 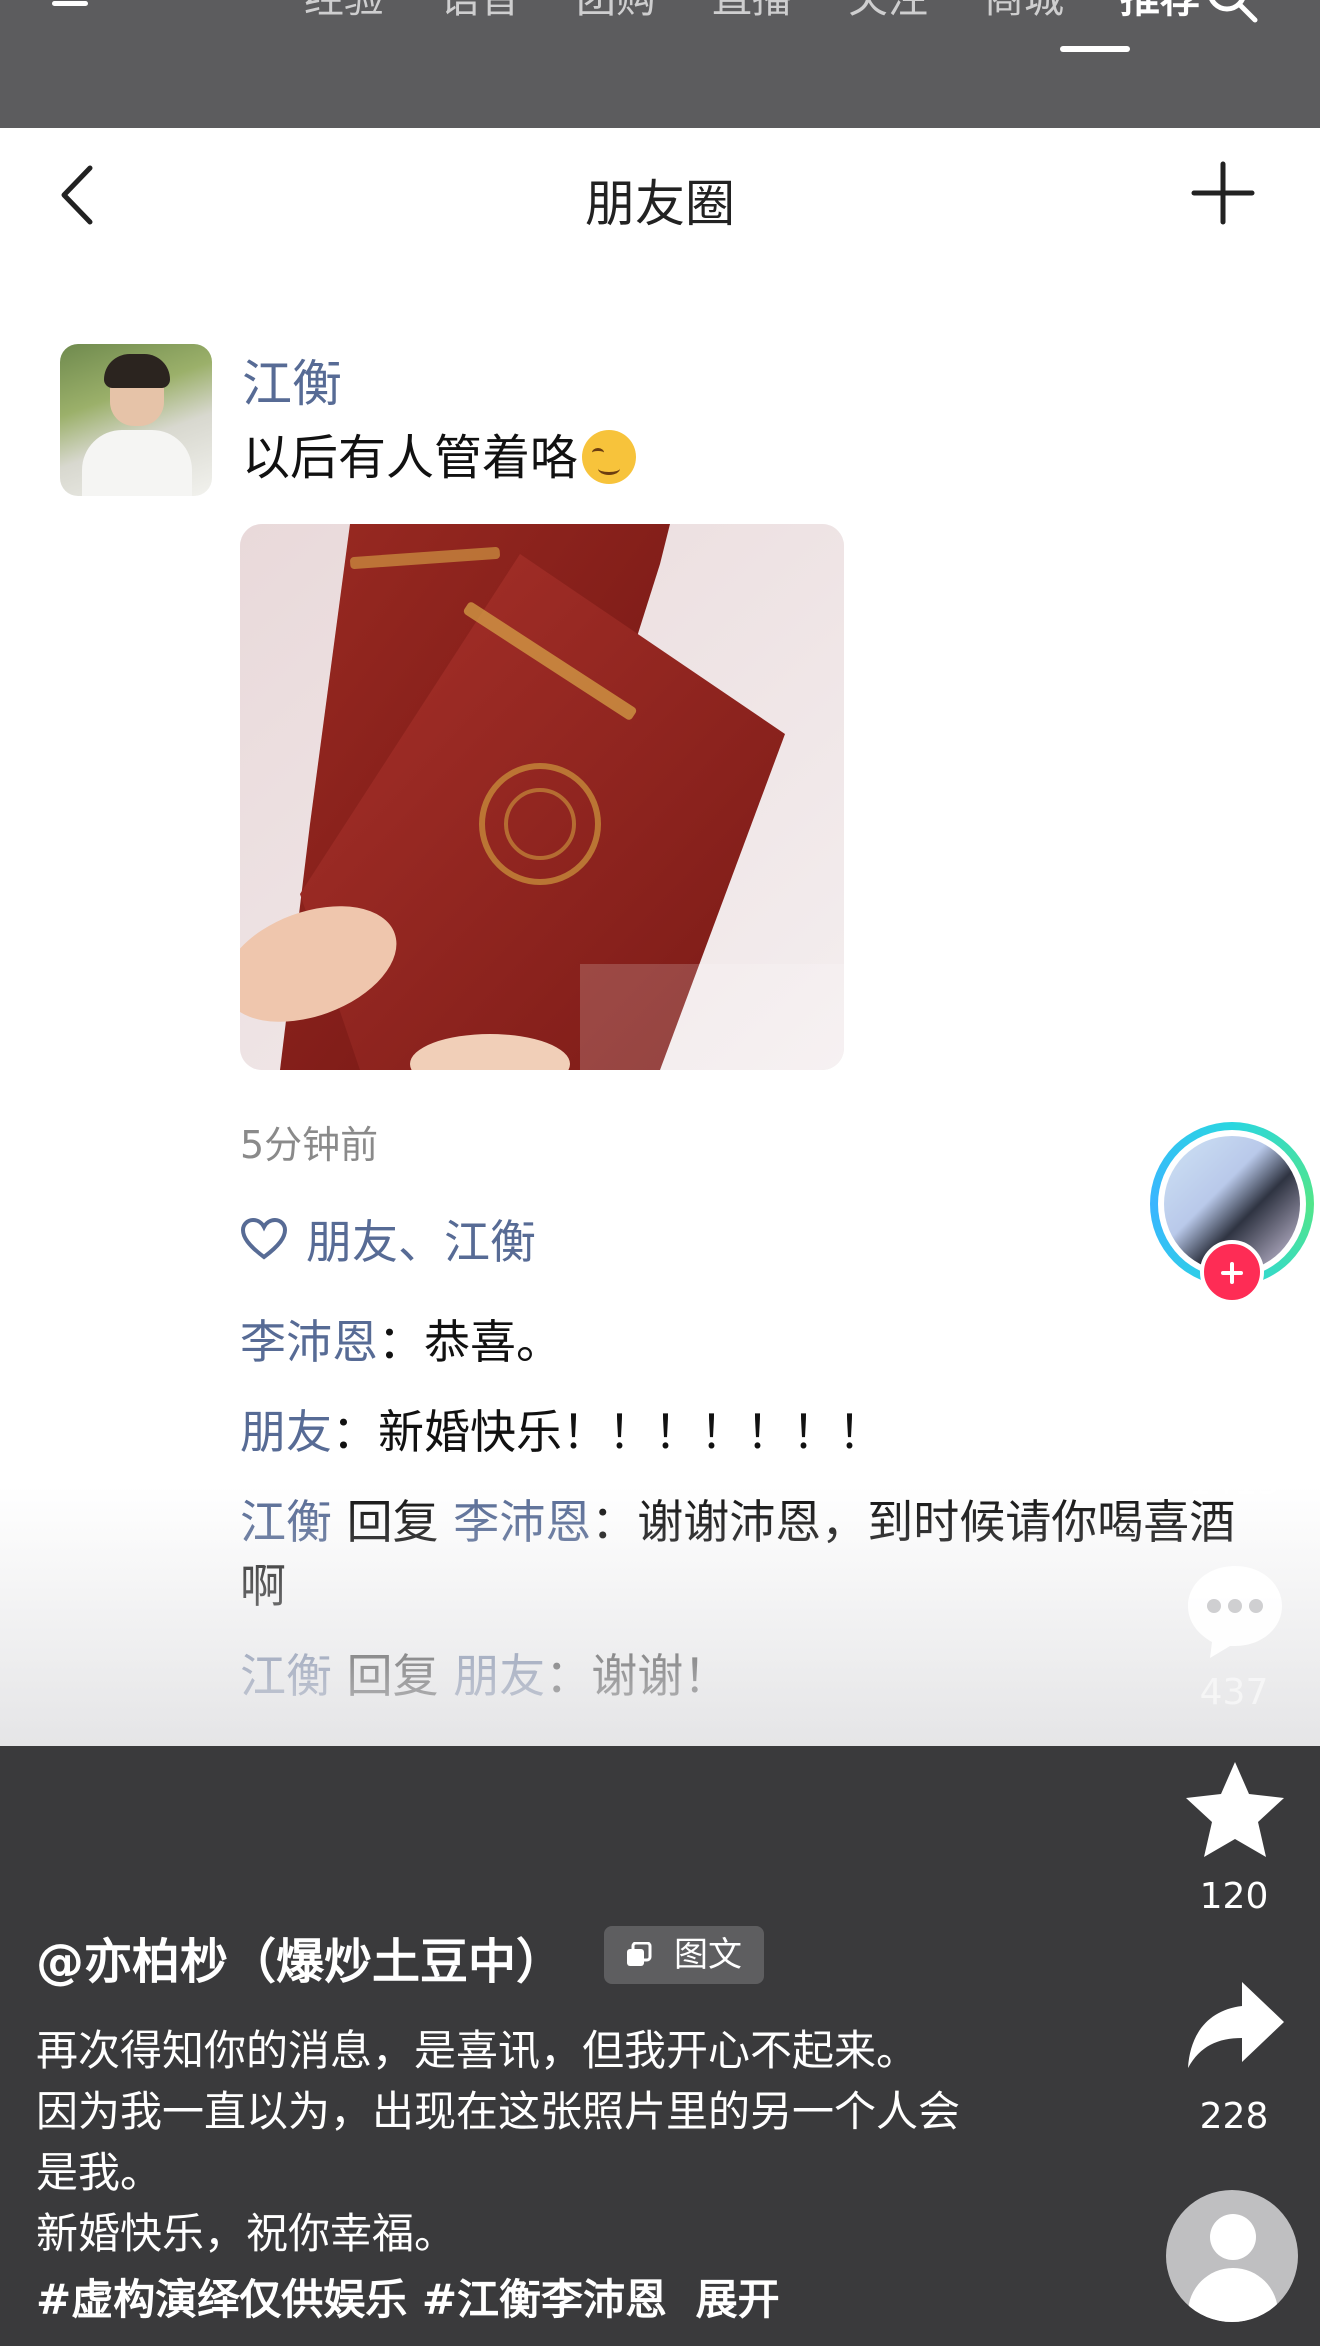 What do you see at coordinates (221, 2299) in the screenshot?
I see `hashtag: #虚构演绎仅供娱乐` at bounding box center [221, 2299].